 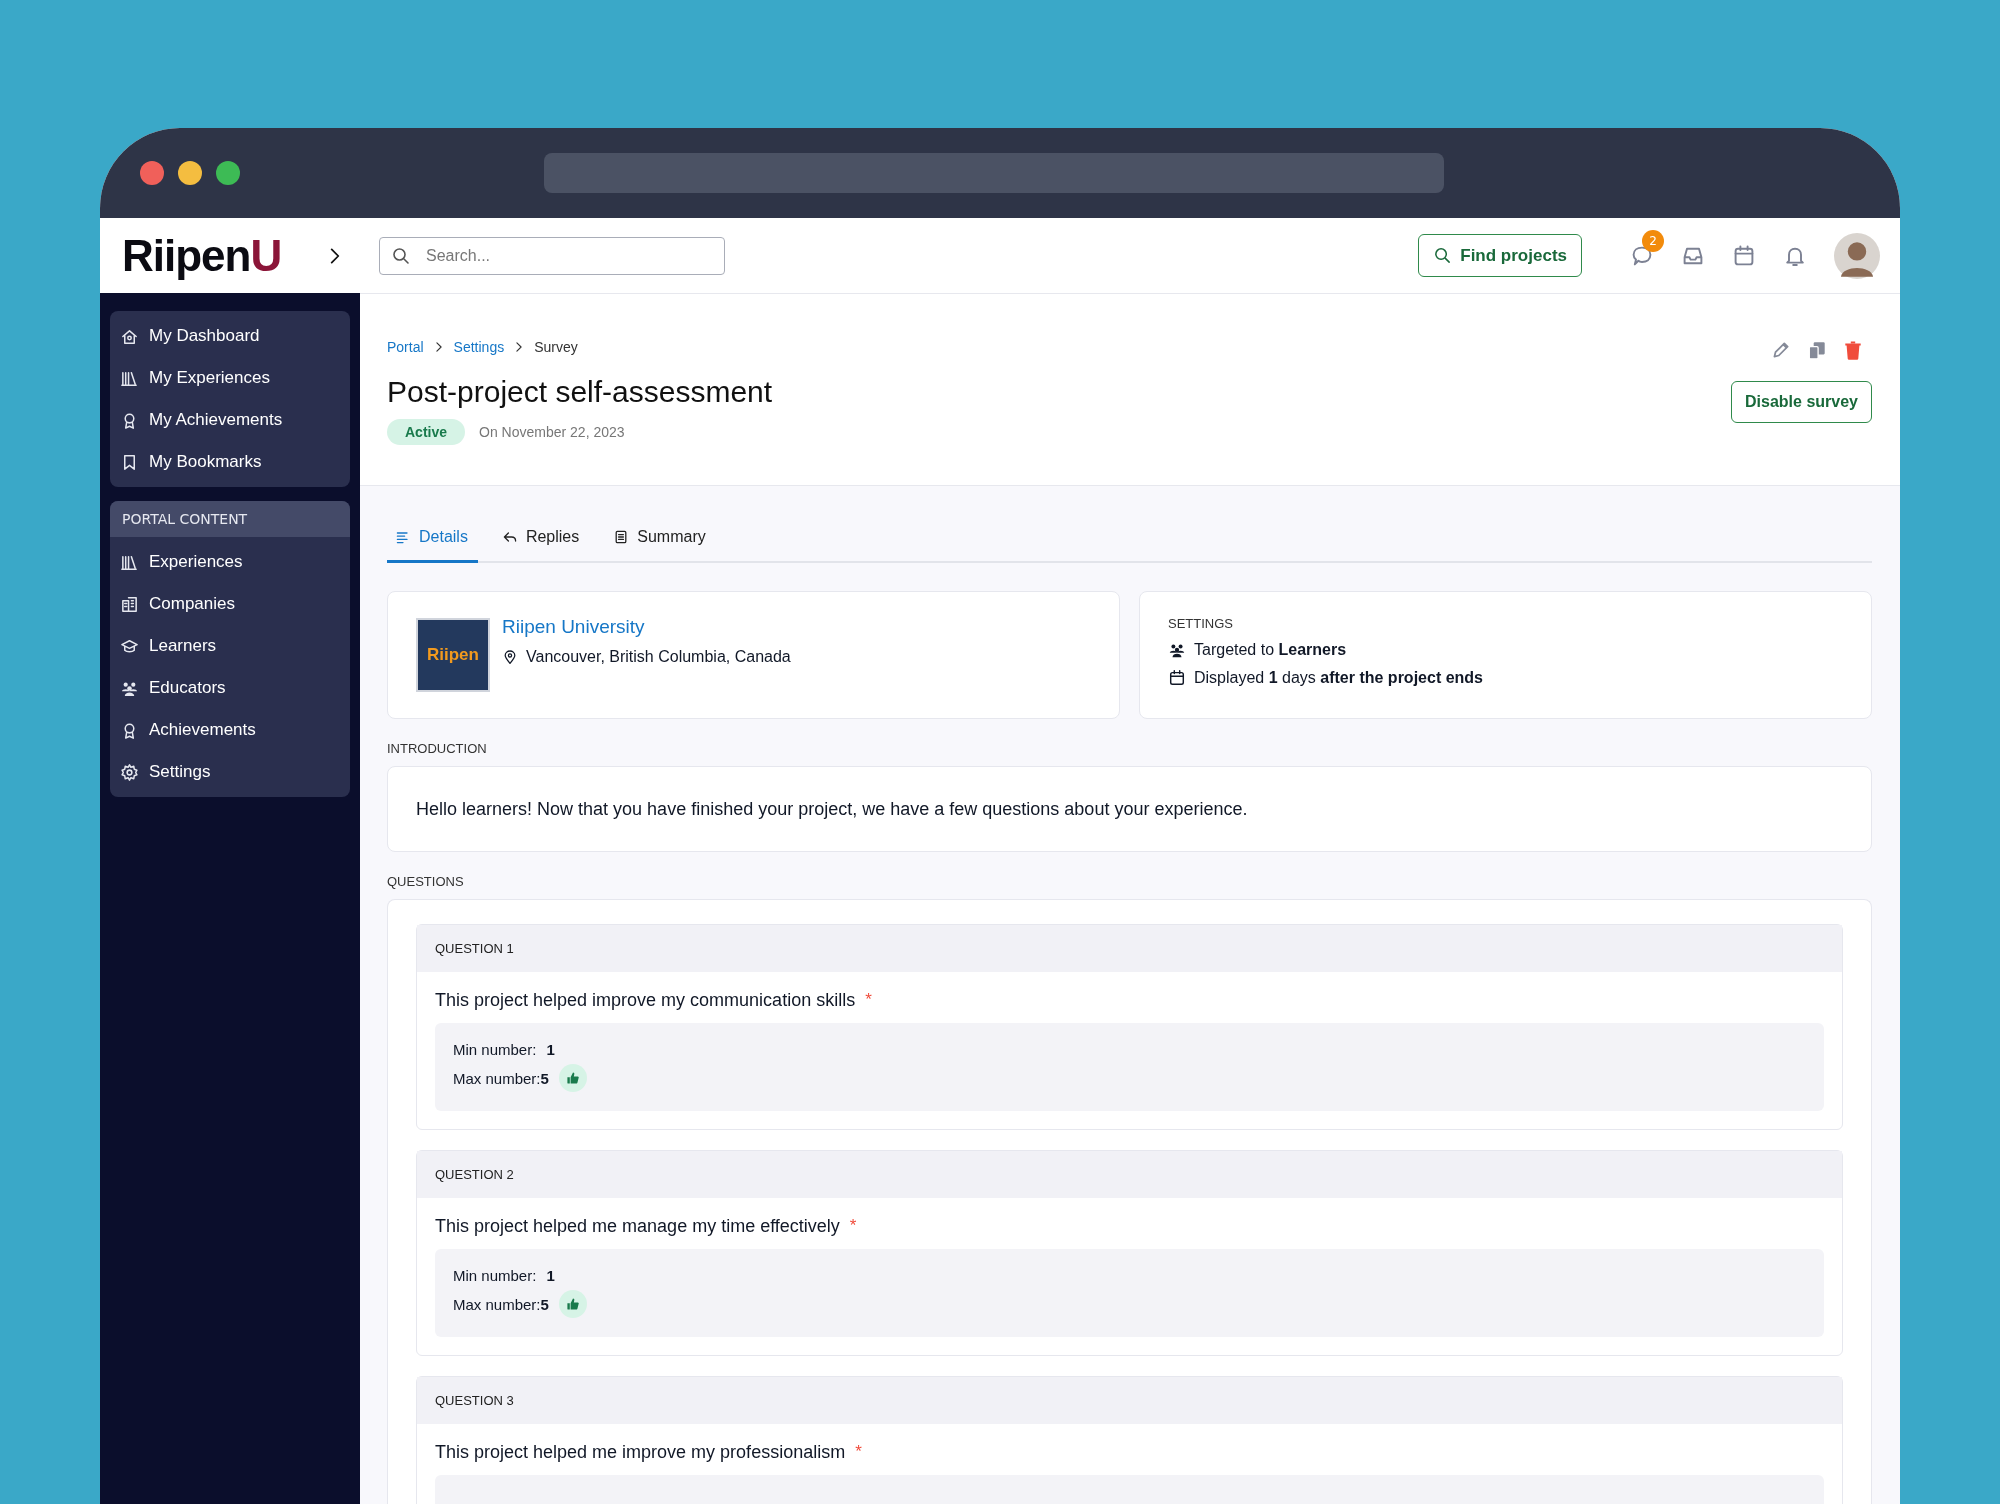 What do you see at coordinates (1801, 402) in the screenshot?
I see `disable-survey-button: Disable survey` at bounding box center [1801, 402].